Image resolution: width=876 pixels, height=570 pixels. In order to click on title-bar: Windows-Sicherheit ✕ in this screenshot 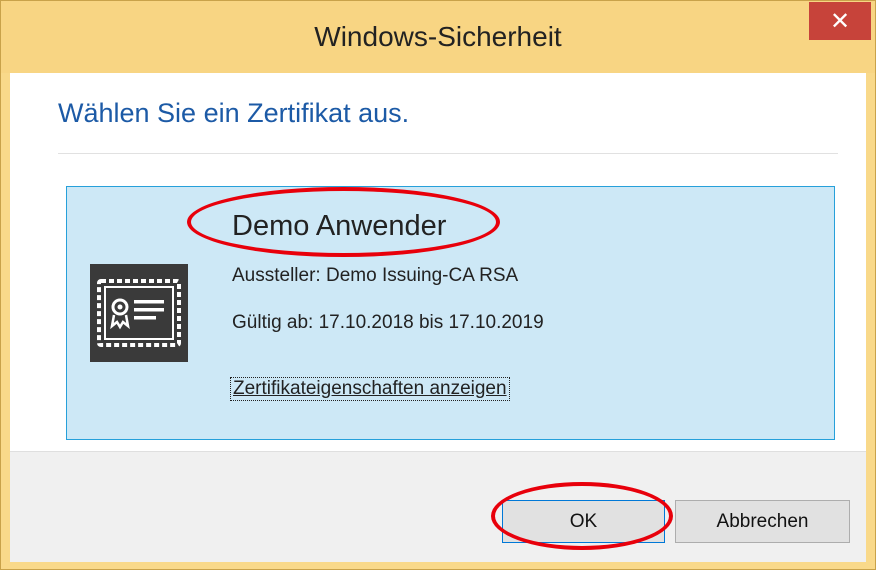, I will do `click(438, 37)`.